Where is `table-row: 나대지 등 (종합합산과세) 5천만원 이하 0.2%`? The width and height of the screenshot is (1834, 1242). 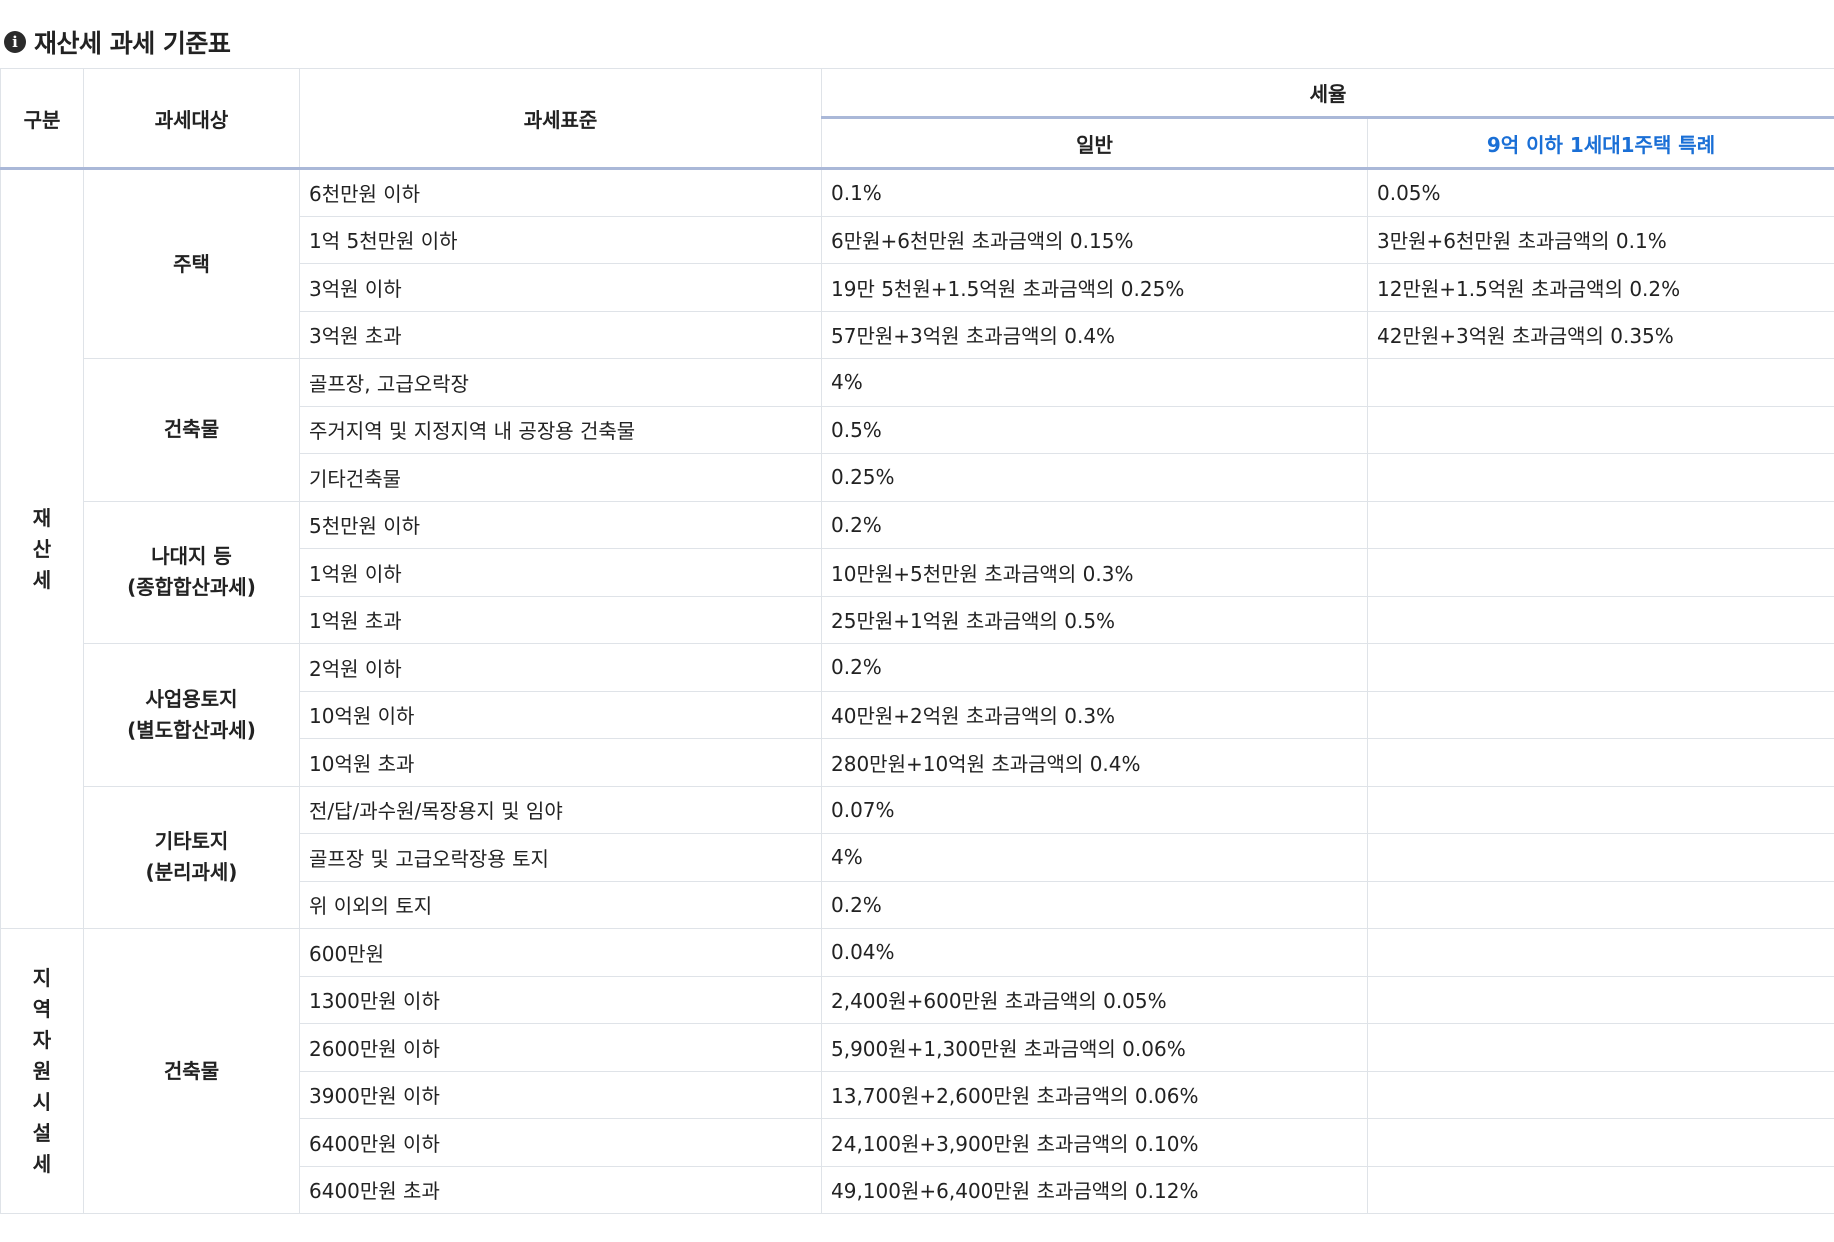
table-row: 나대지 등 (종합합산과세) 5천만원 이하 0.2% is located at coordinates (917, 572).